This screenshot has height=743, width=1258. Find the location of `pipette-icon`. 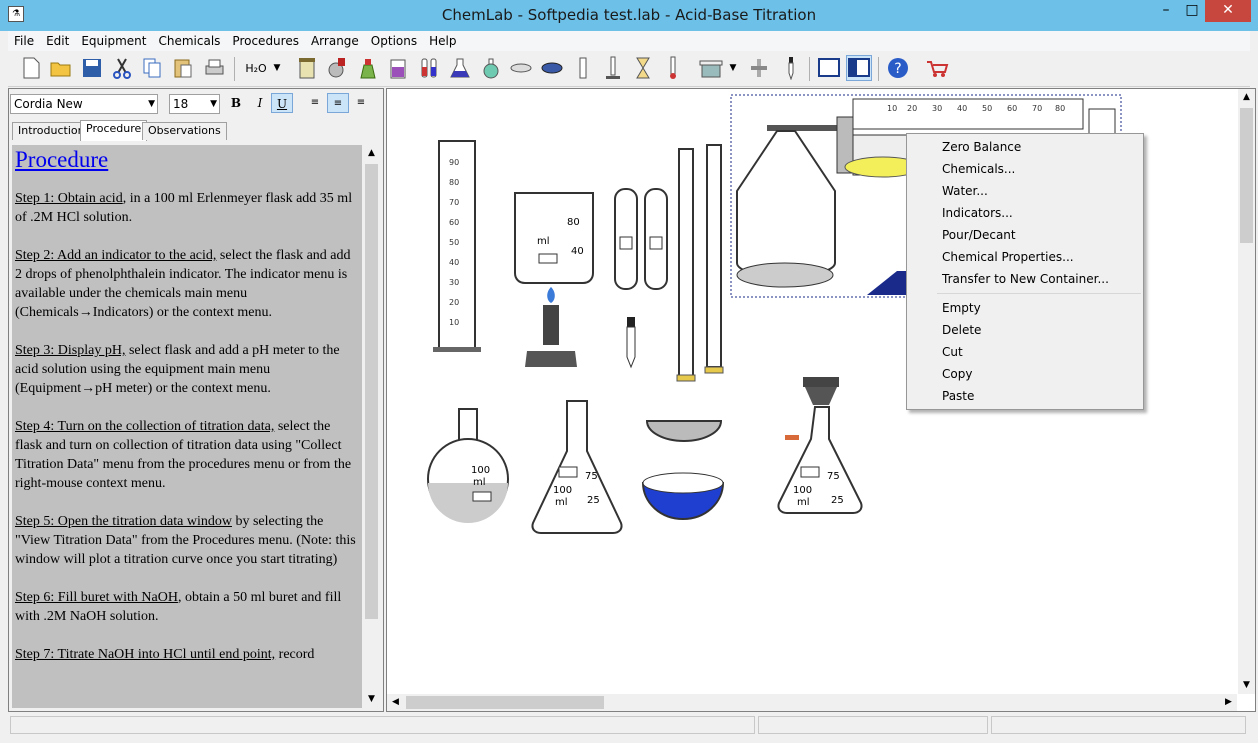

pipette-icon is located at coordinates (791, 68).